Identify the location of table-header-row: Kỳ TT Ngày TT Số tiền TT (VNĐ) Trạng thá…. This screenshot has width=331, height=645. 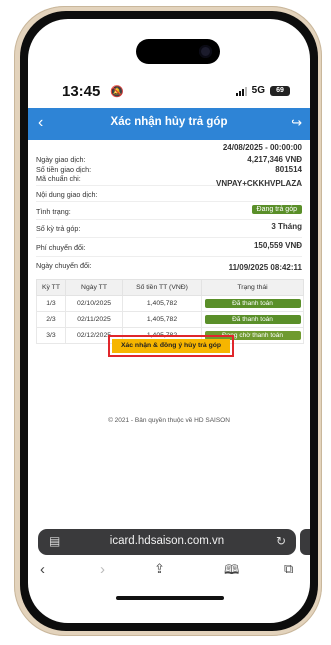
(170, 287).